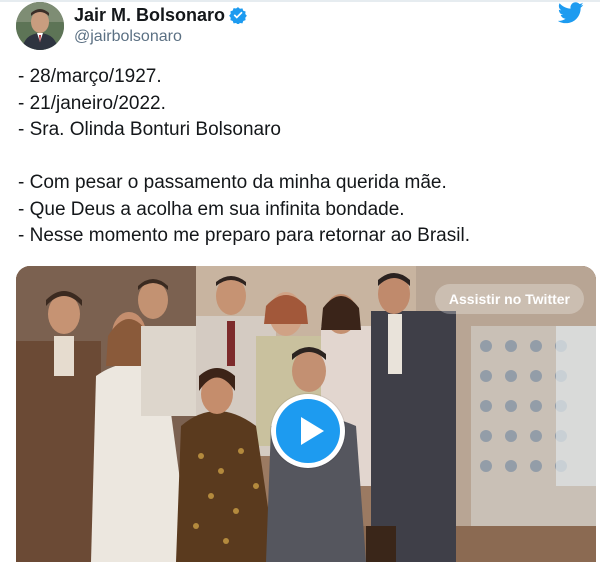  Describe the element at coordinates (570, 13) in the screenshot. I see `twitter-bird-icon` at that location.